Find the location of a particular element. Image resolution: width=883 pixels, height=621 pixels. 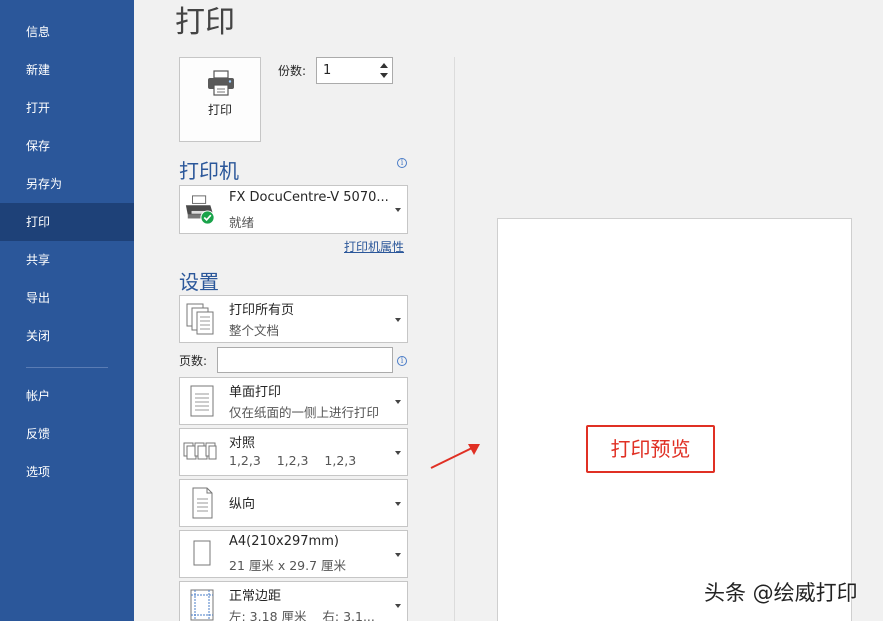

margins-main: 正常边距 is located at coordinates (255, 596).